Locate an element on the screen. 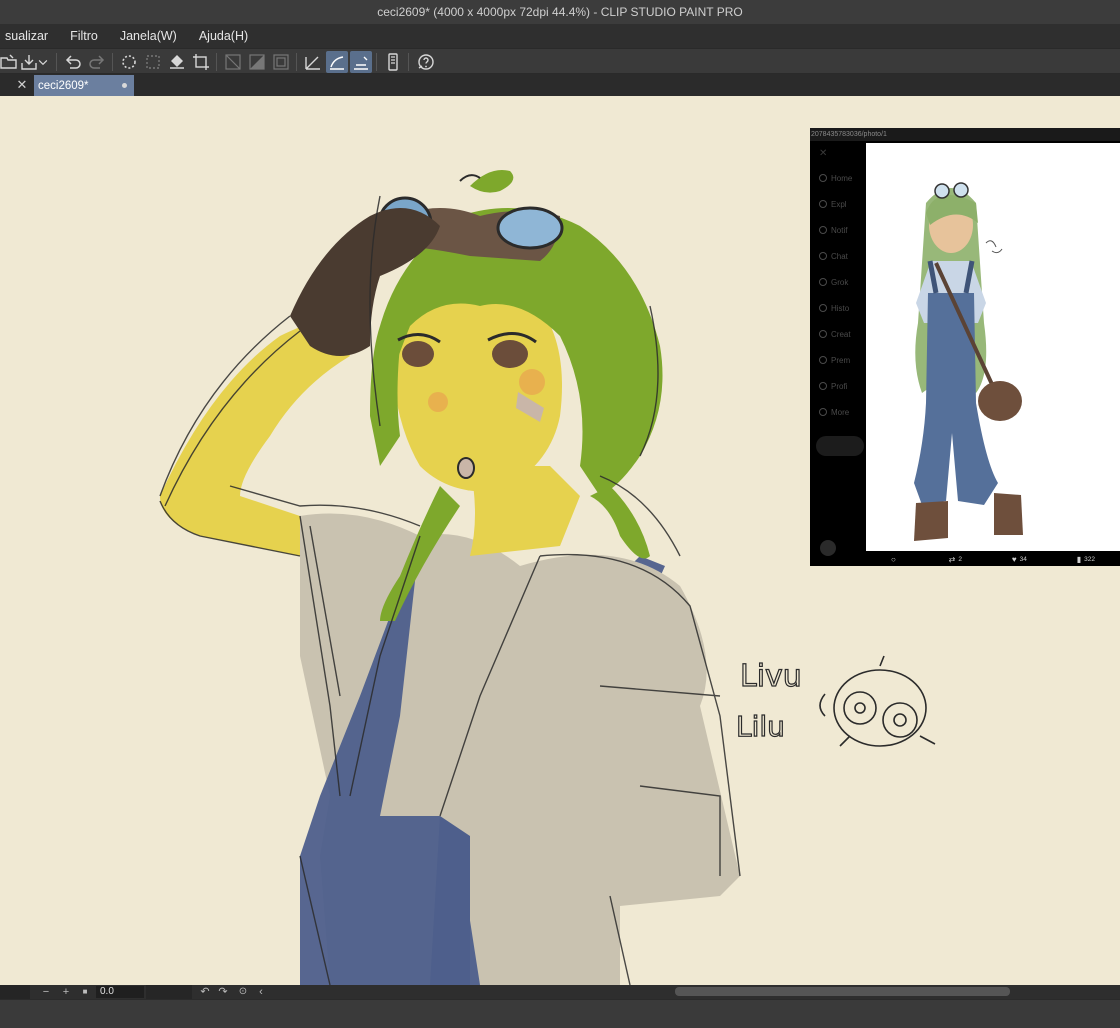  chat-icon is located at coordinates (823, 256).